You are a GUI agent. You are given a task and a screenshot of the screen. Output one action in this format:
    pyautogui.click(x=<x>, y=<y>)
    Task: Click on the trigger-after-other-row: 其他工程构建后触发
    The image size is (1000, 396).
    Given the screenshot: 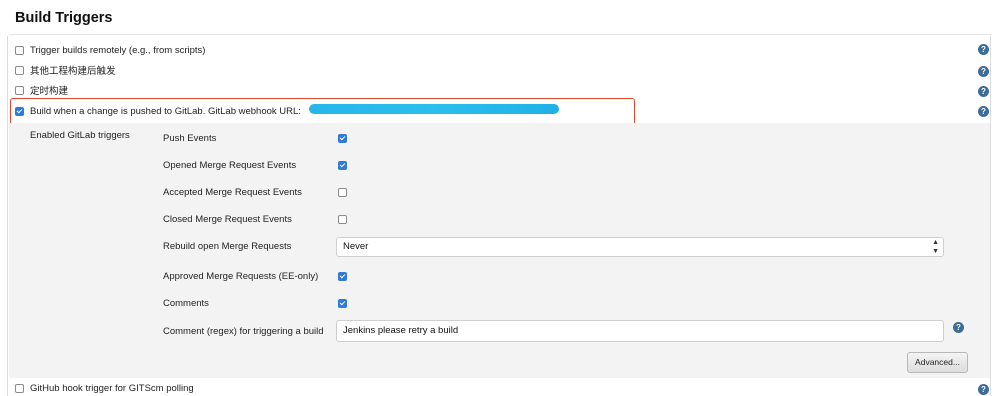 What is the action you would take?
    pyautogui.click(x=65, y=70)
    